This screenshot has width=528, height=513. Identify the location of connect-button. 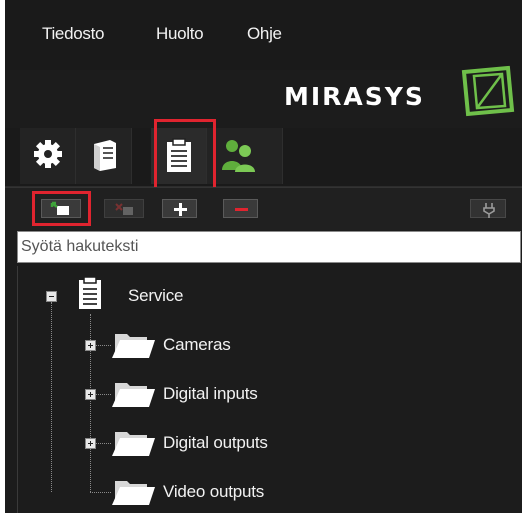
(488, 208).